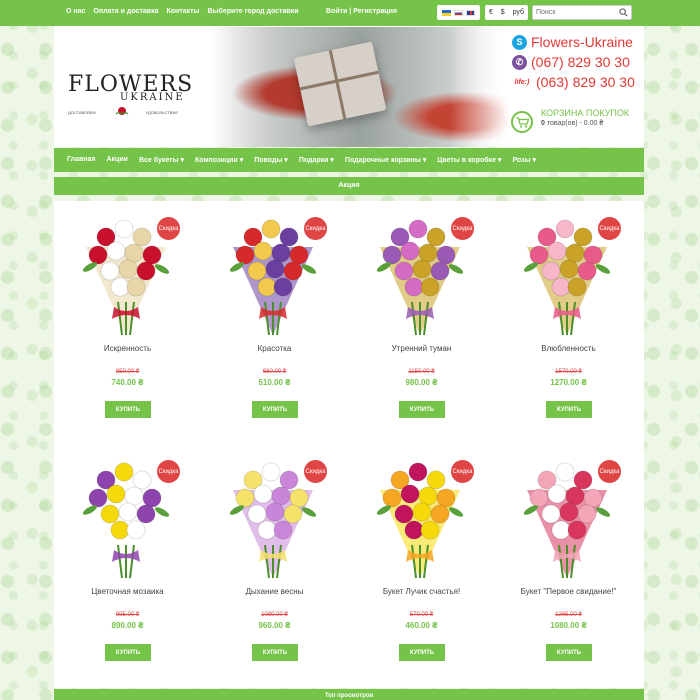 This screenshot has height=700, width=700. What do you see at coordinates (127, 625) in the screenshot?
I see `product-price: 890.00 ₴` at bounding box center [127, 625].